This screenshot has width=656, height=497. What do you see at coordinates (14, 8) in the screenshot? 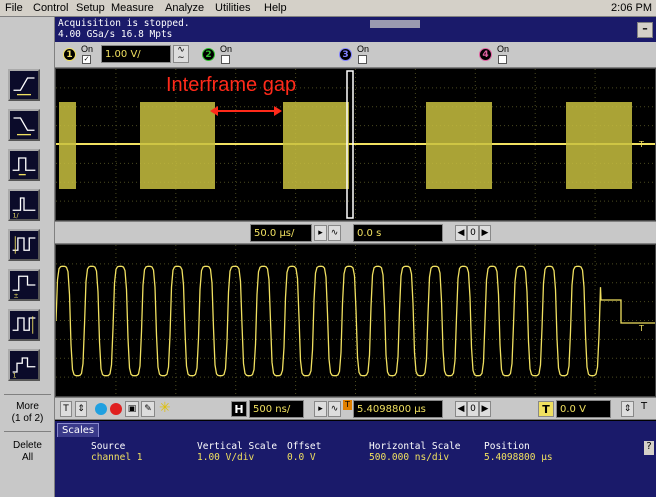
I see `menu-file: File` at bounding box center [14, 8].